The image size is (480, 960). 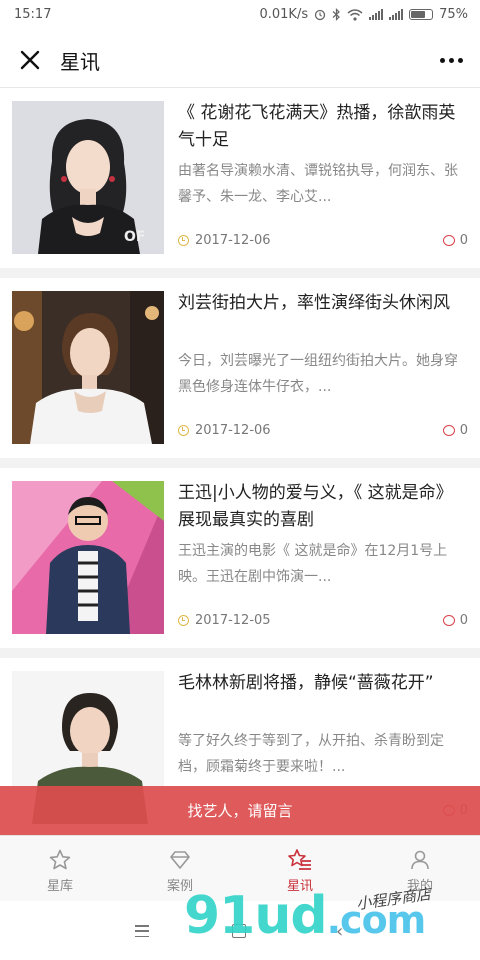 What do you see at coordinates (314, 303) in the screenshot?
I see `article-title: 刘芸街拍大片，率性演绎街头休闲风` at bounding box center [314, 303].